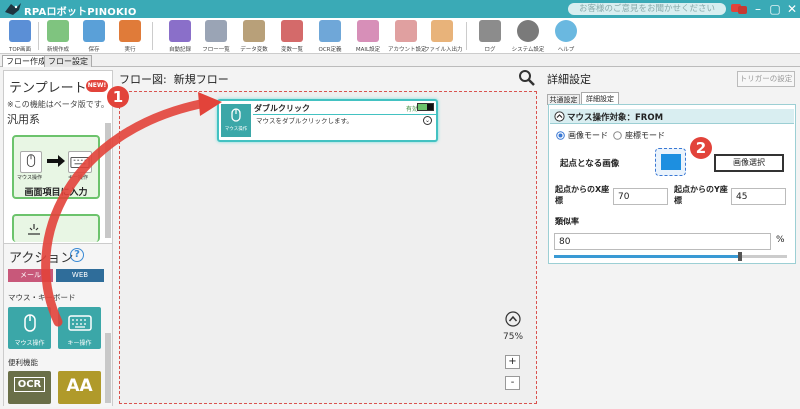 The height and width of the screenshot is (409, 800). Describe the element at coordinates (118, 97) in the screenshot. I see `step-badge-1: 1` at that location.